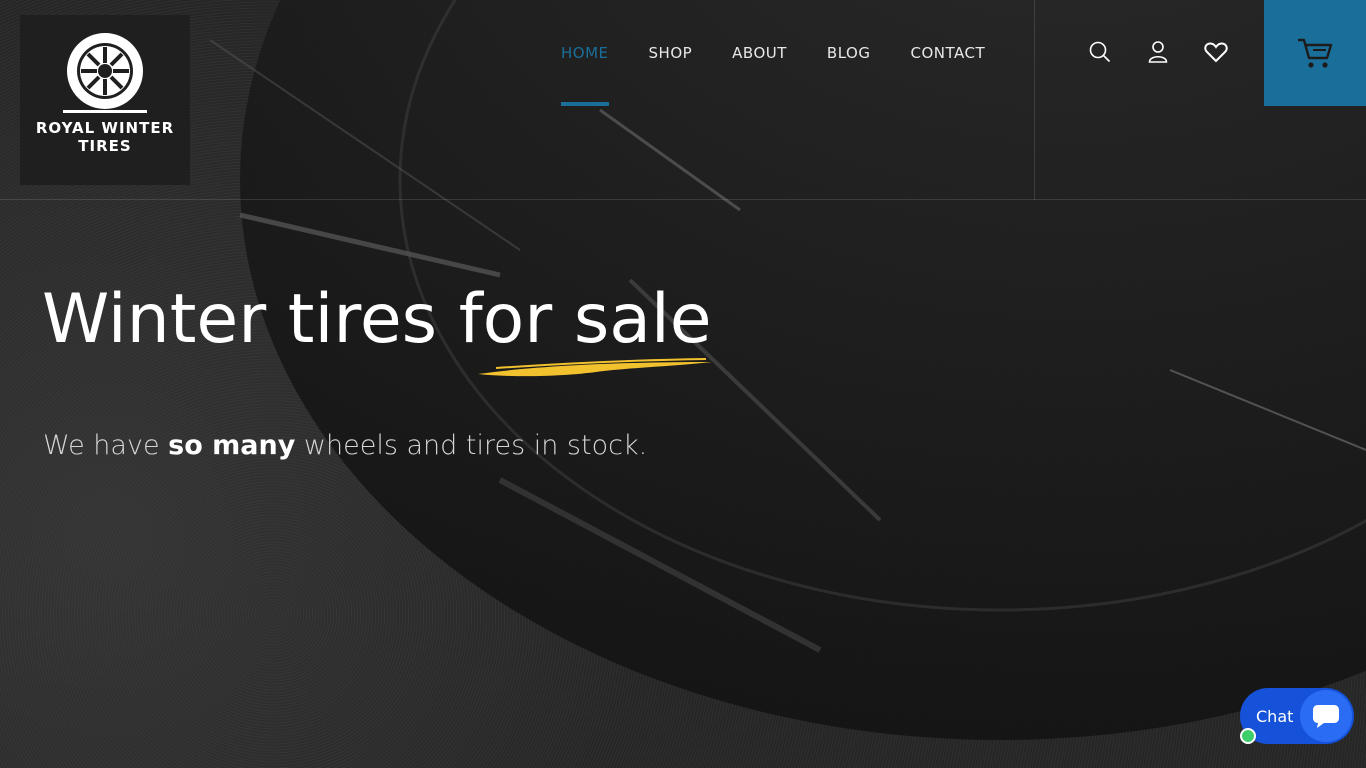  I want to click on header-actions, so click(1158, 52).